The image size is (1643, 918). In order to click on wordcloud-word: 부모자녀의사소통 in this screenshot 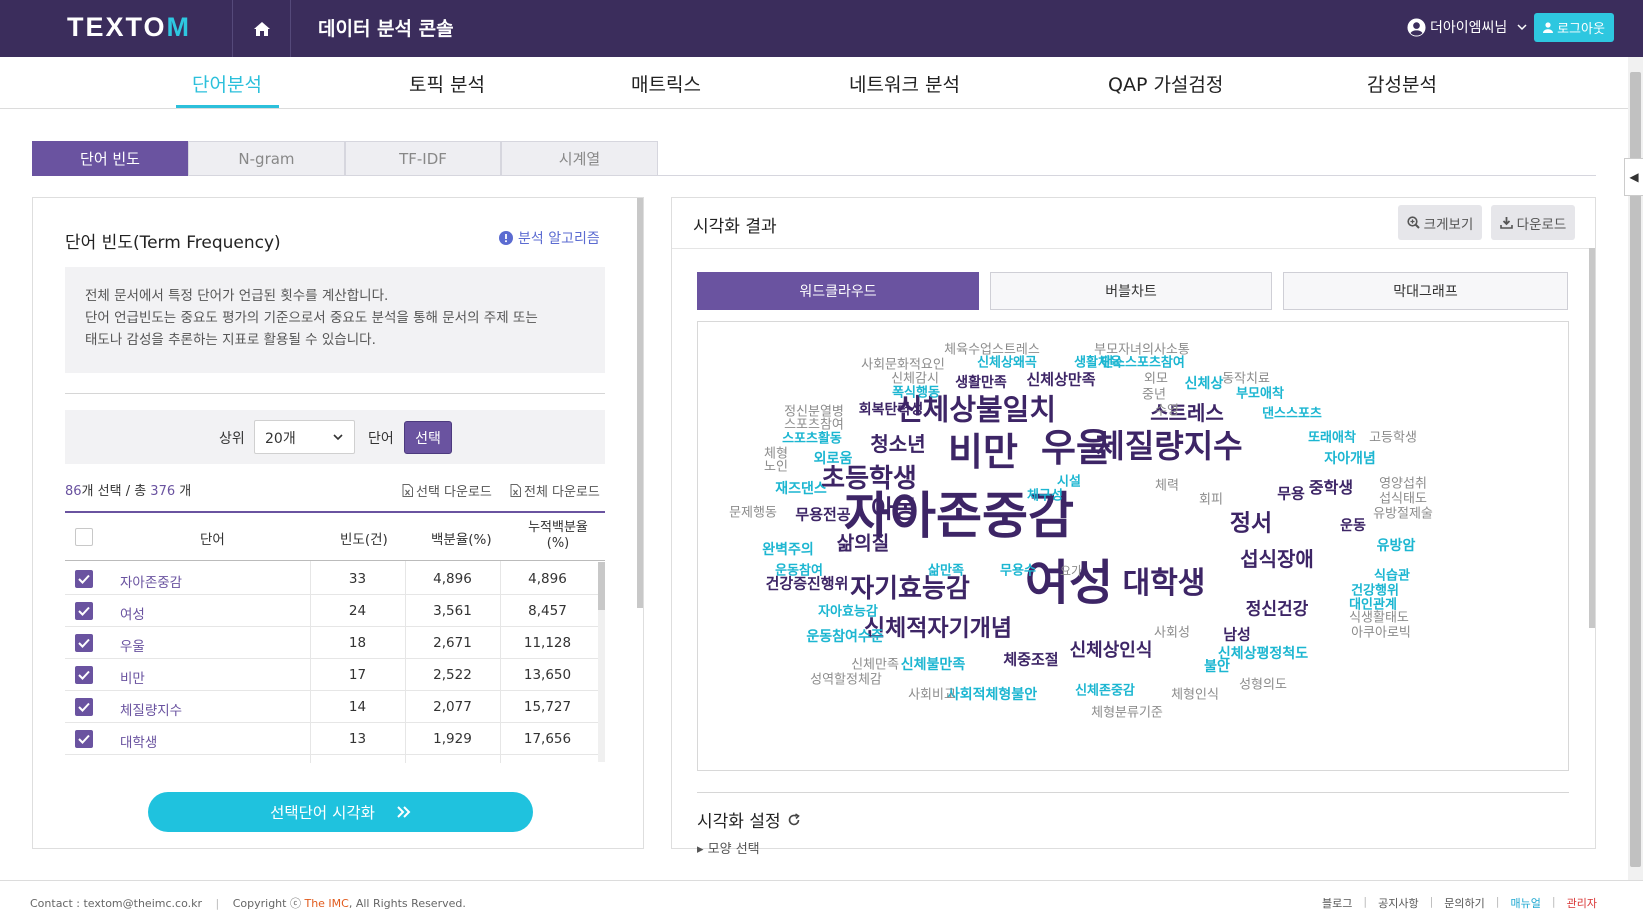, I will do `click(1142, 350)`.